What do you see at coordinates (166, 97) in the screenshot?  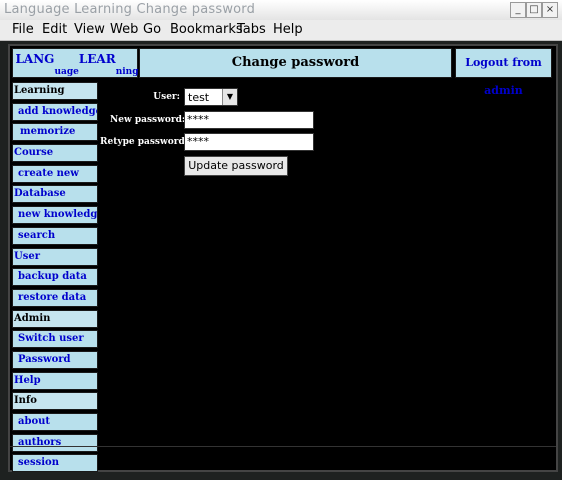 I see `user-label: User:` at bounding box center [166, 97].